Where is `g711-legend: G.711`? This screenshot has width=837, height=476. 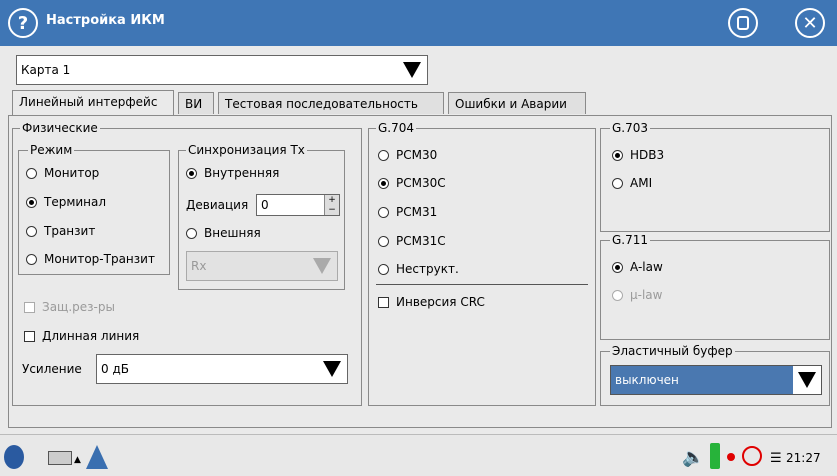
g711-legend: G.711 is located at coordinates (630, 240).